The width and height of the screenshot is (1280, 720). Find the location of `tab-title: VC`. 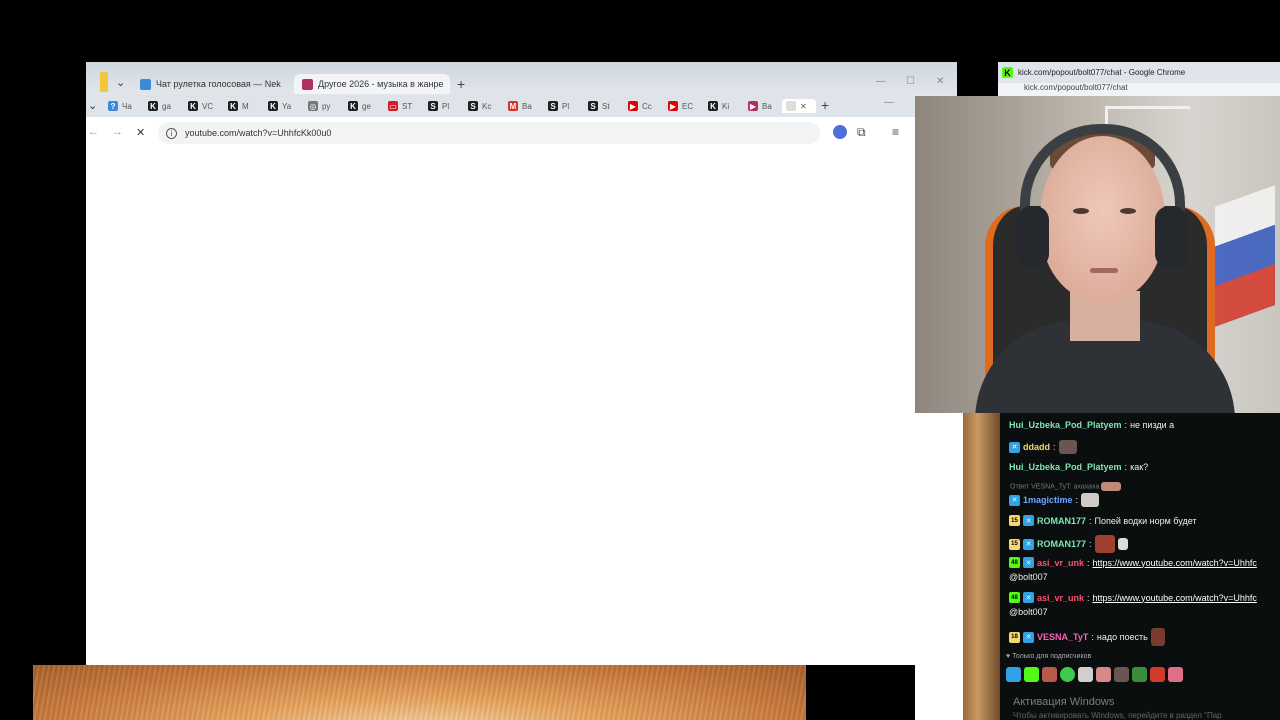

tab-title: VC is located at coordinates (208, 106).